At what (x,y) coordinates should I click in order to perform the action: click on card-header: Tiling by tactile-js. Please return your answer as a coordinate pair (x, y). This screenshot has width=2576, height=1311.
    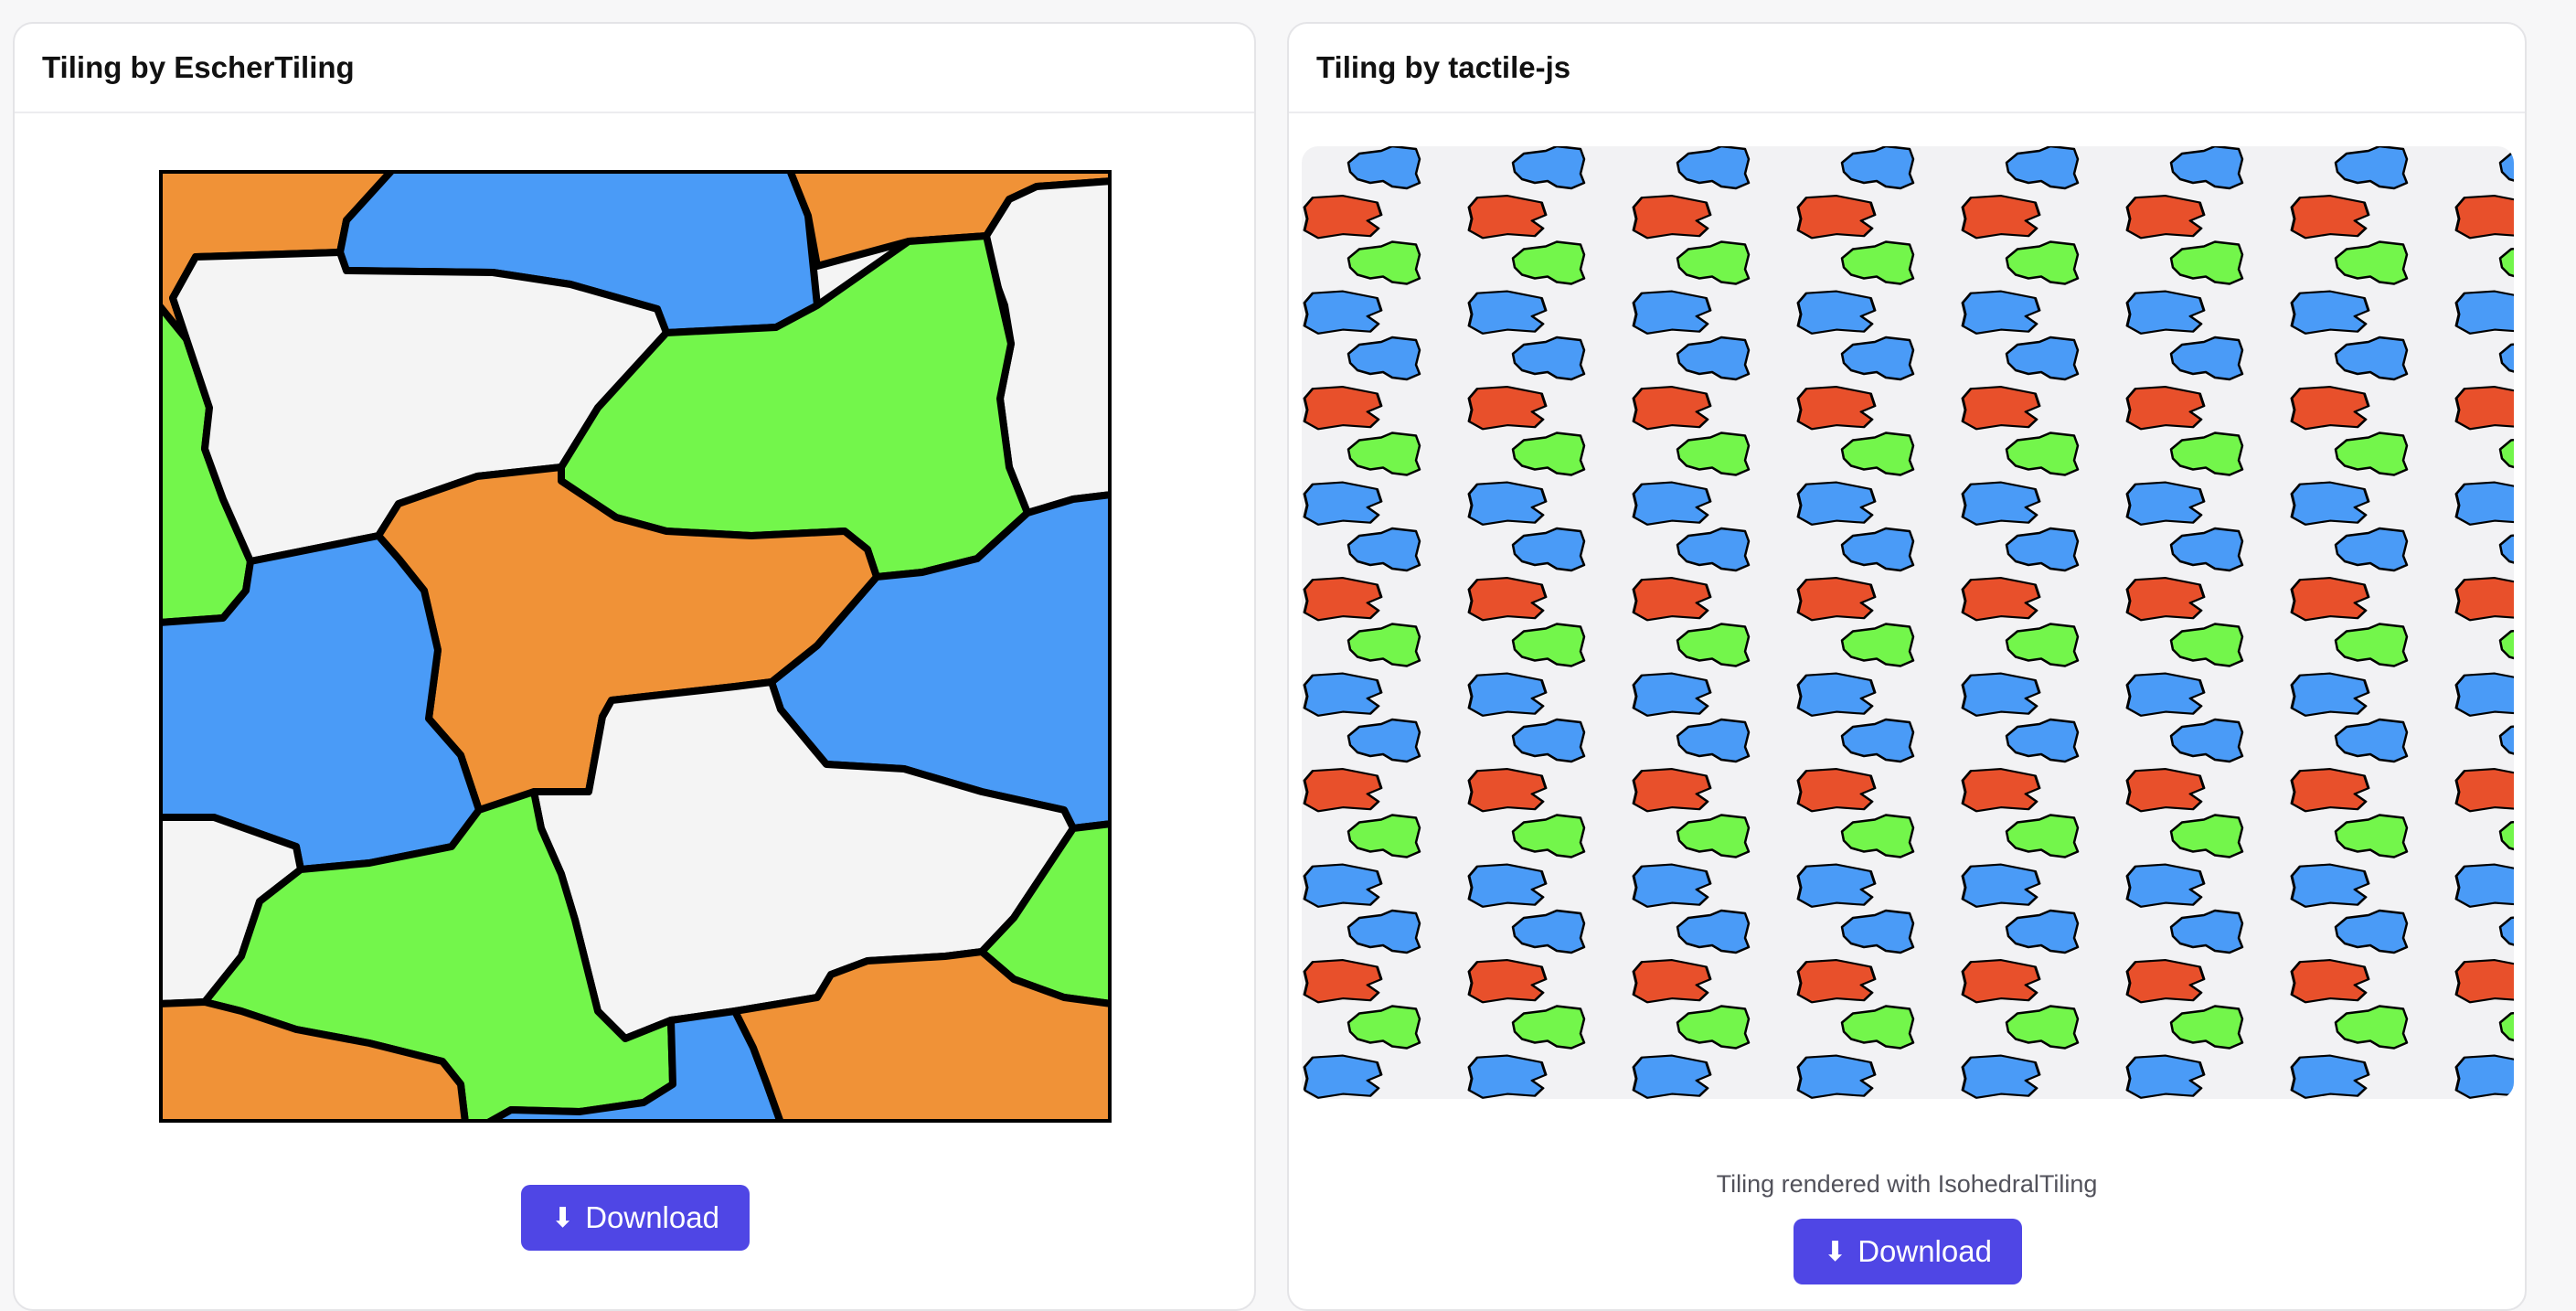
    Looking at the image, I should click on (1907, 68).